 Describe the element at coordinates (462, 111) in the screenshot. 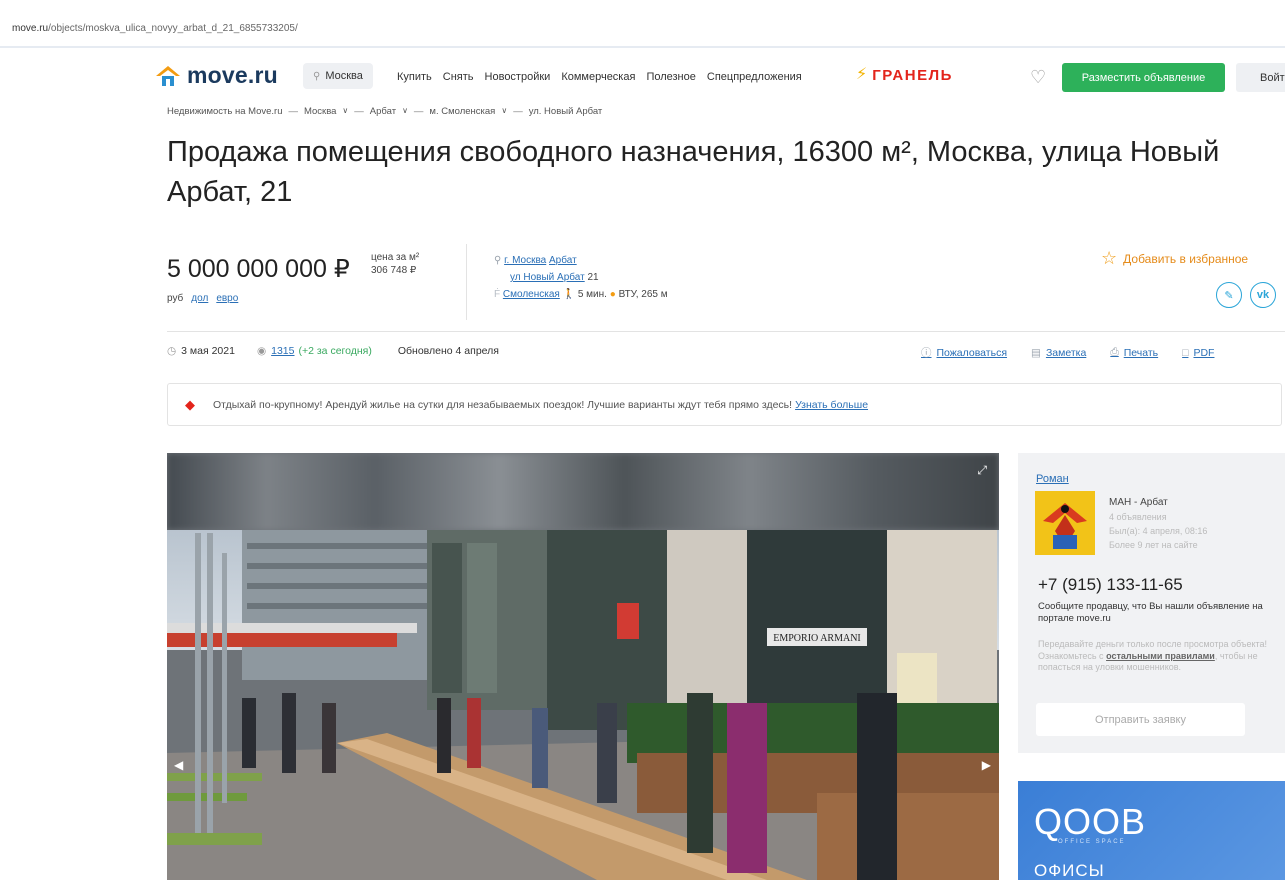

I see `breadcrumb-metro: м. Смоленская` at that location.